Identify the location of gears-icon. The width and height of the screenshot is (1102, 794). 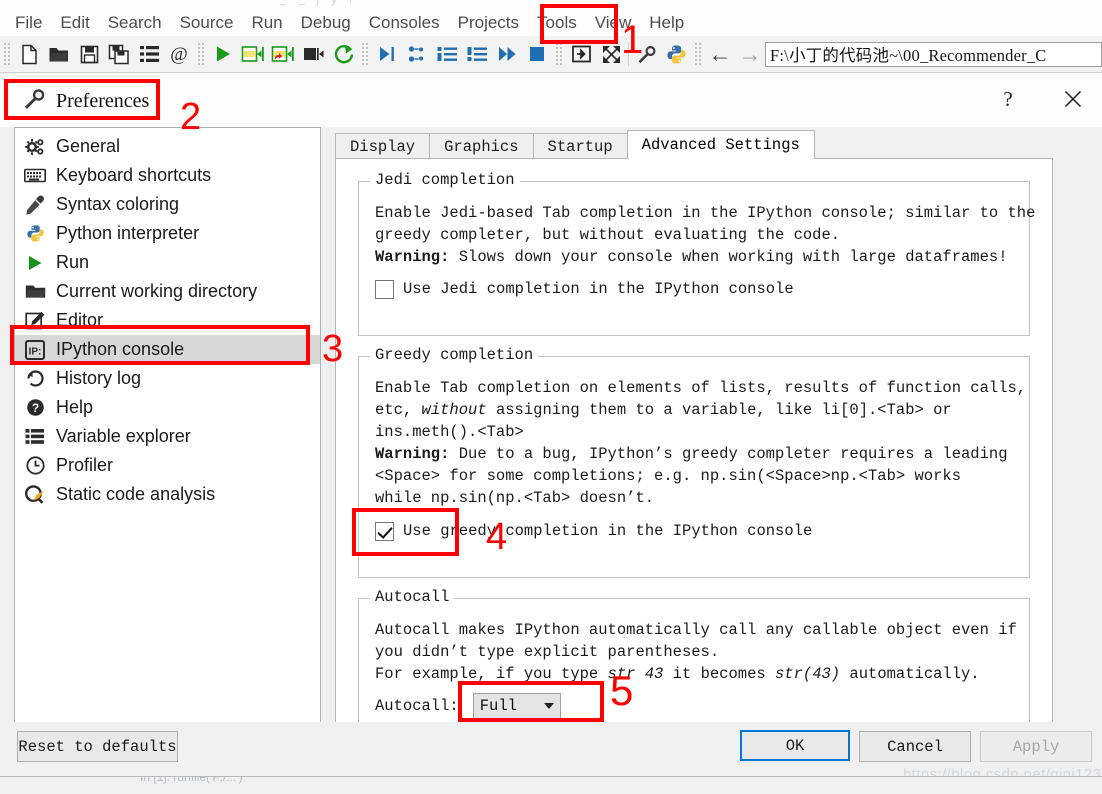
(35, 147).